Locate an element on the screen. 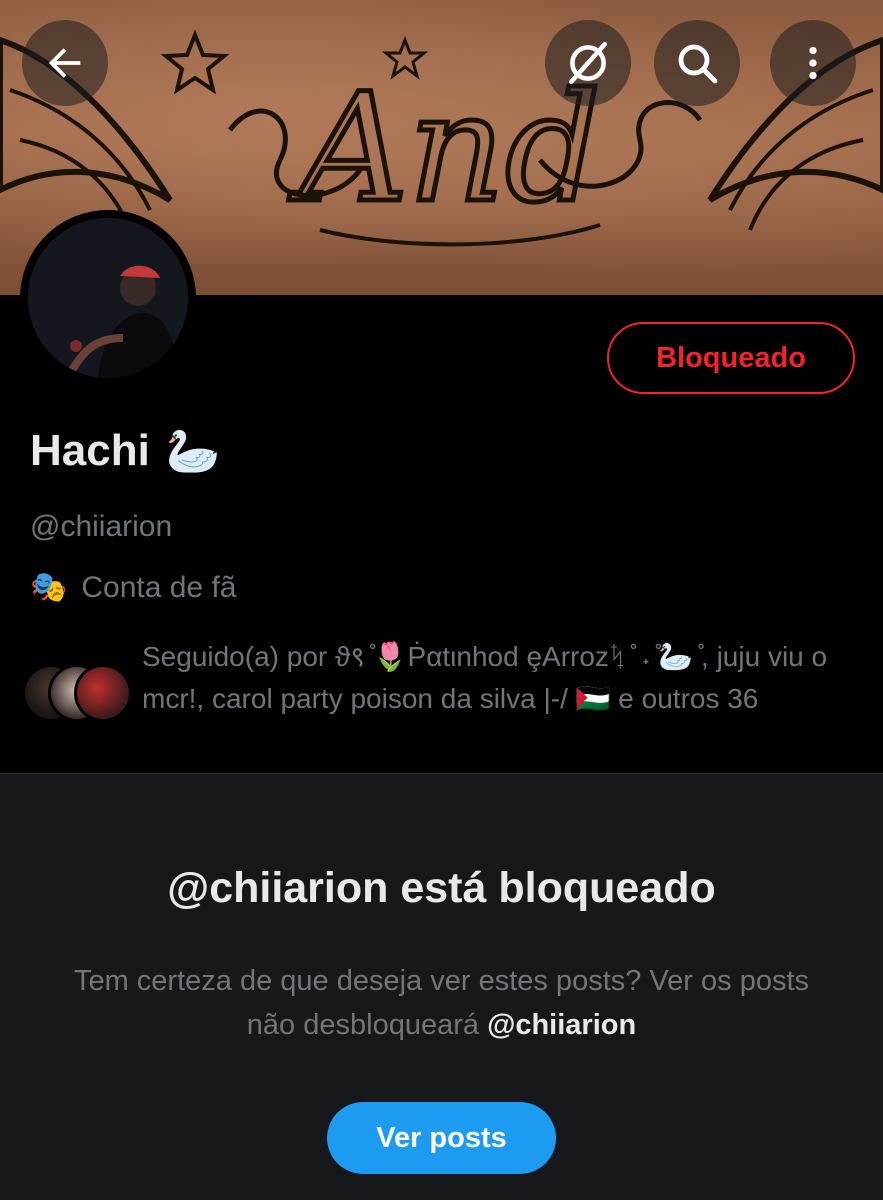 Image resolution: width=883 pixels, height=1200 pixels. profile-name-row: Hachi 🦢 is located at coordinates (125, 451).